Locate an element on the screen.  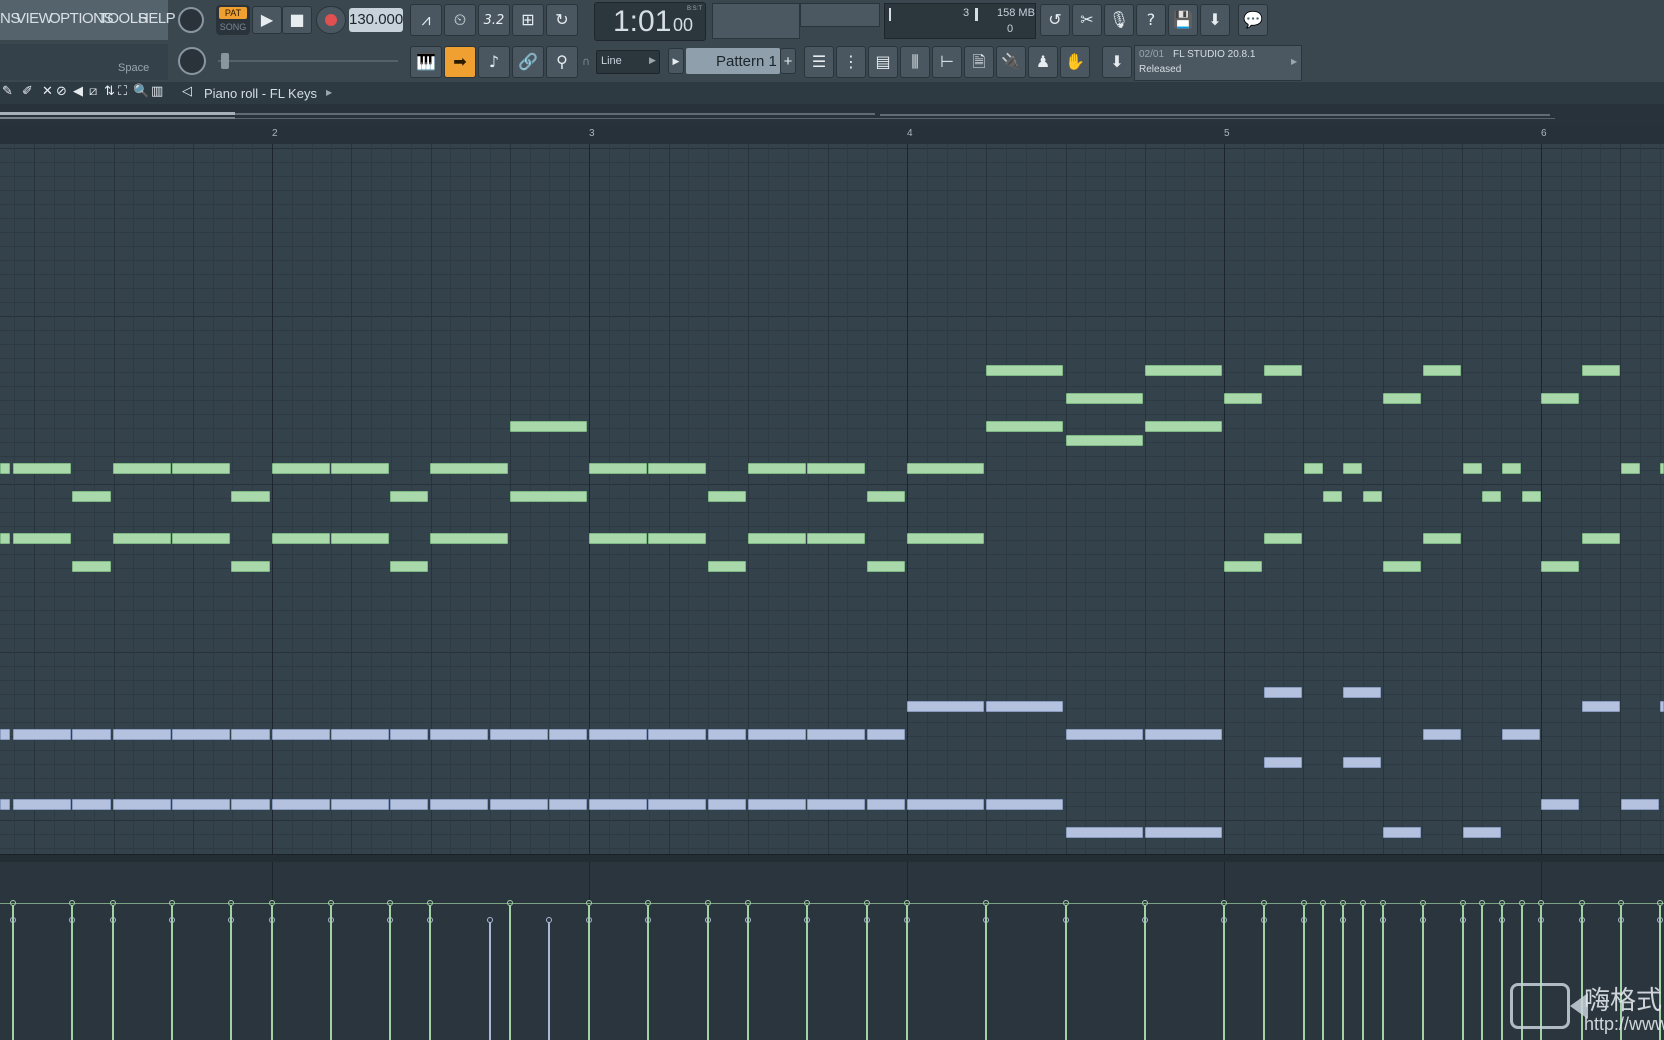
add-pattern-button: + is located at coordinates (788, 61).